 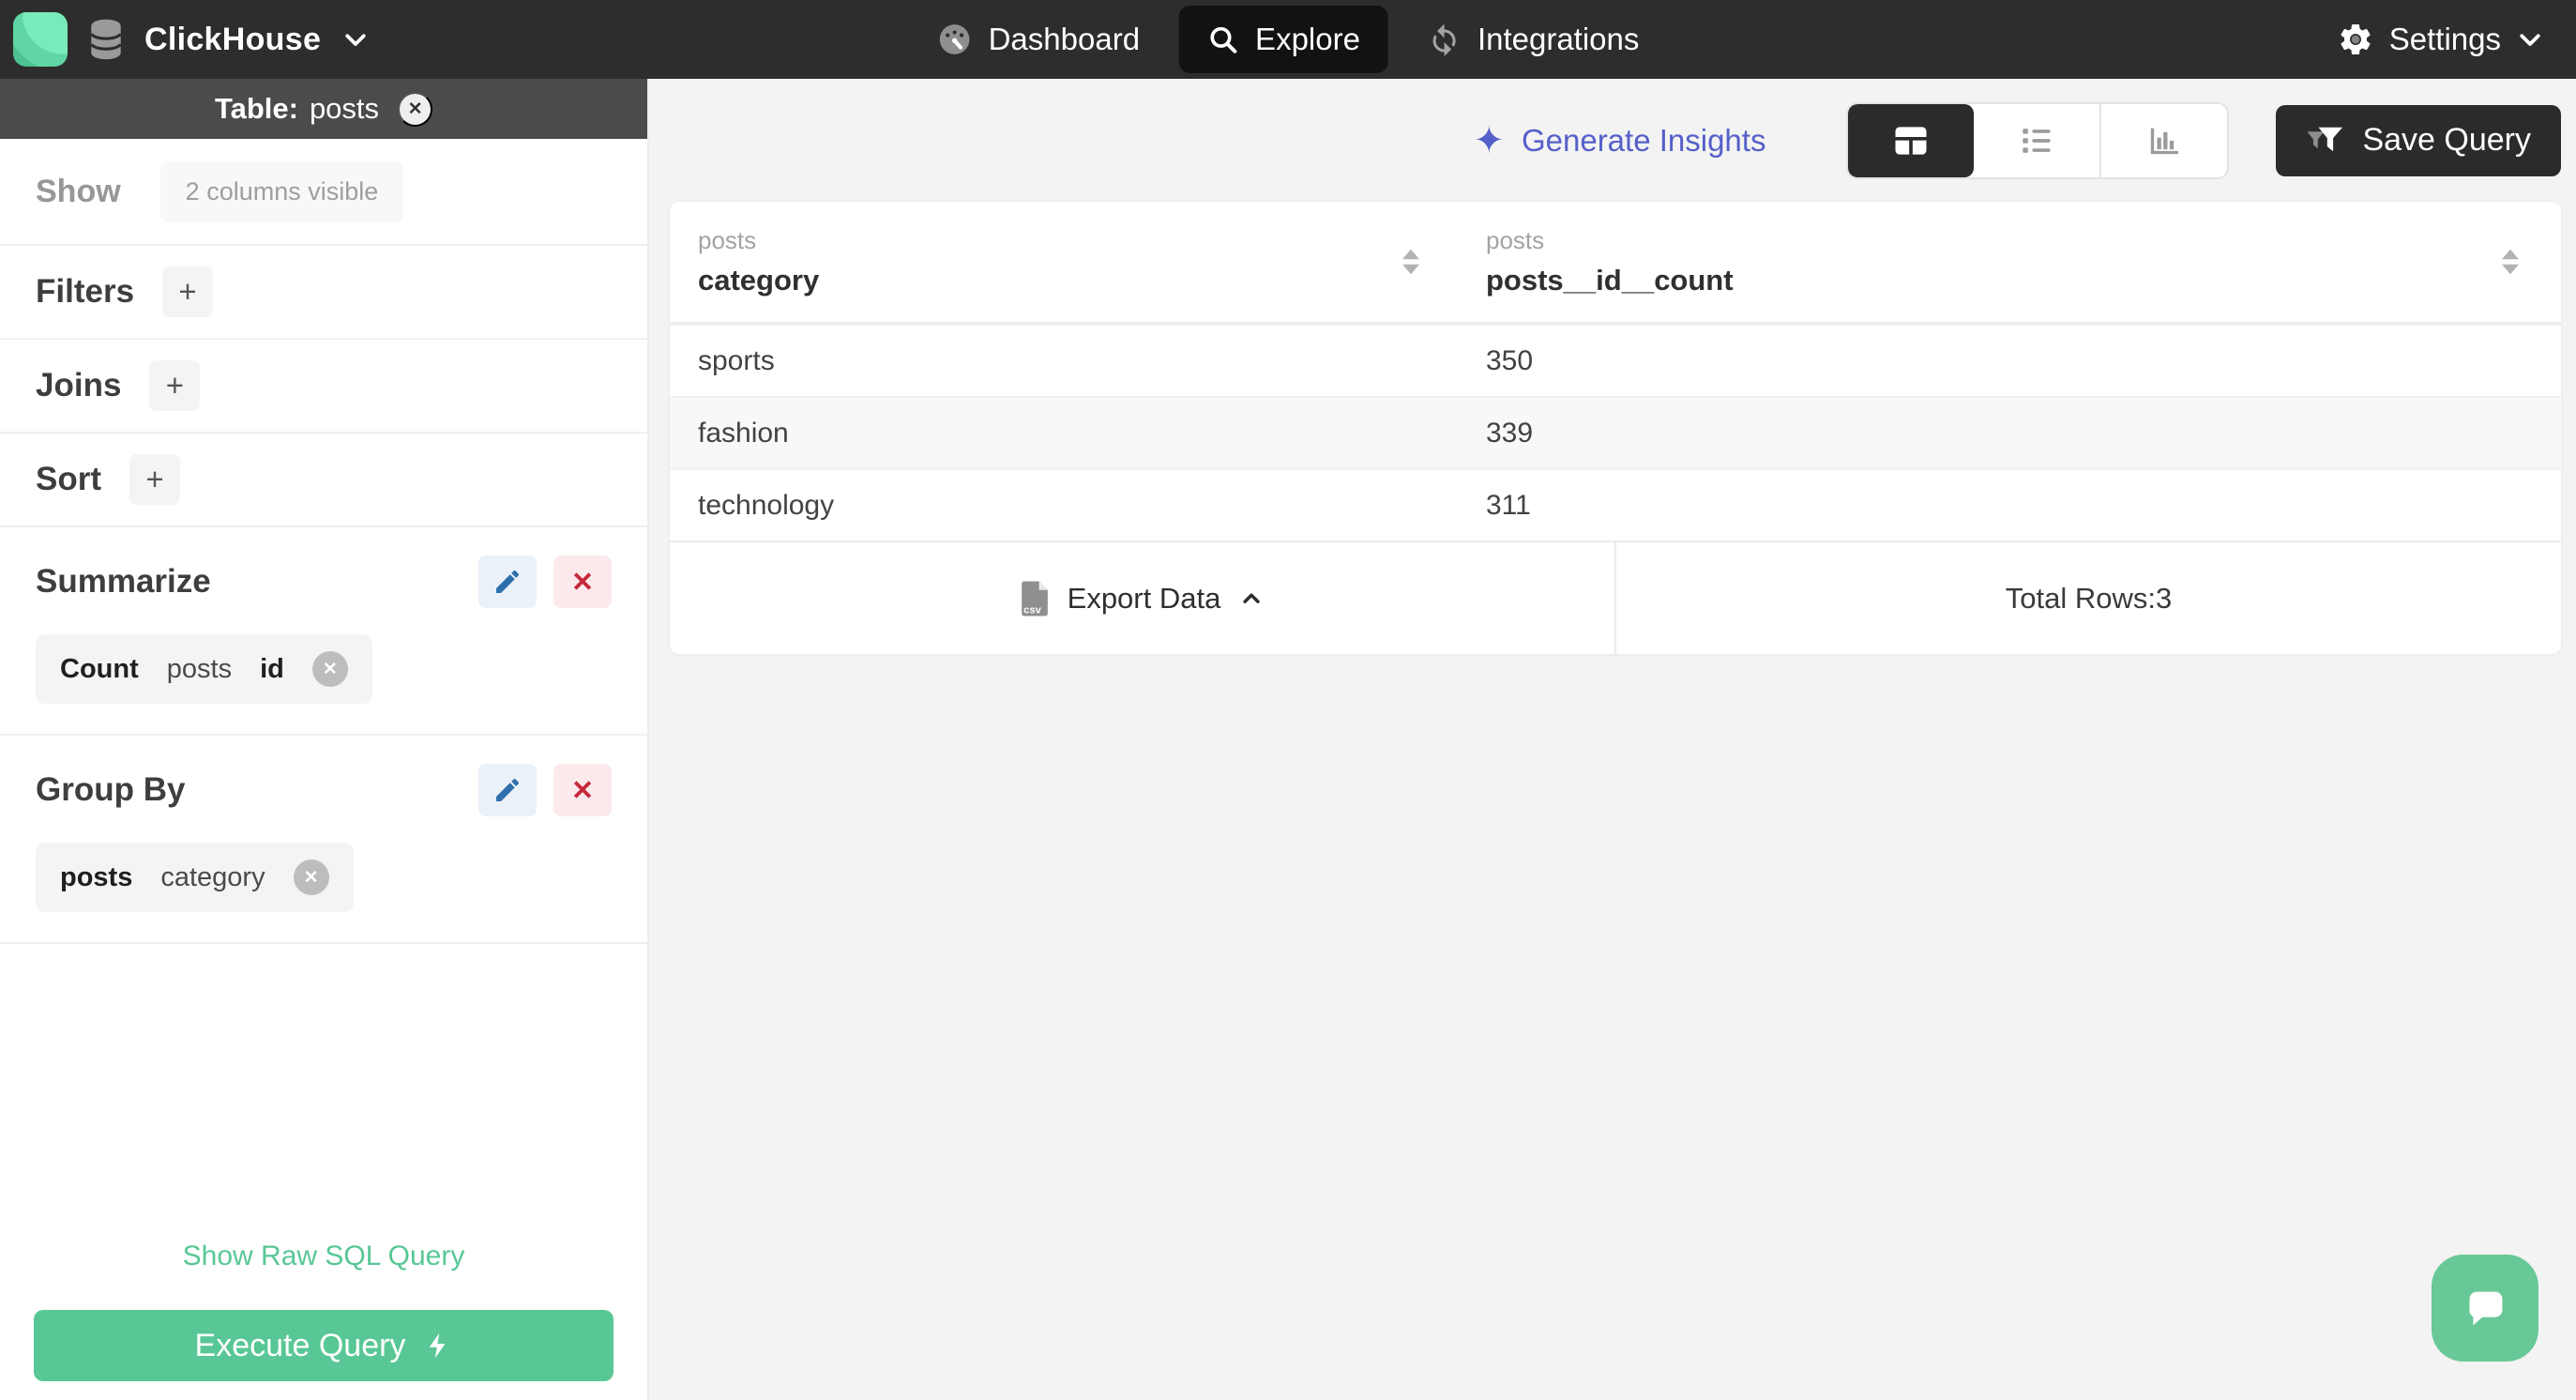 What do you see at coordinates (1032, 610) in the screenshot?
I see `csv-icon-label: csv` at bounding box center [1032, 610].